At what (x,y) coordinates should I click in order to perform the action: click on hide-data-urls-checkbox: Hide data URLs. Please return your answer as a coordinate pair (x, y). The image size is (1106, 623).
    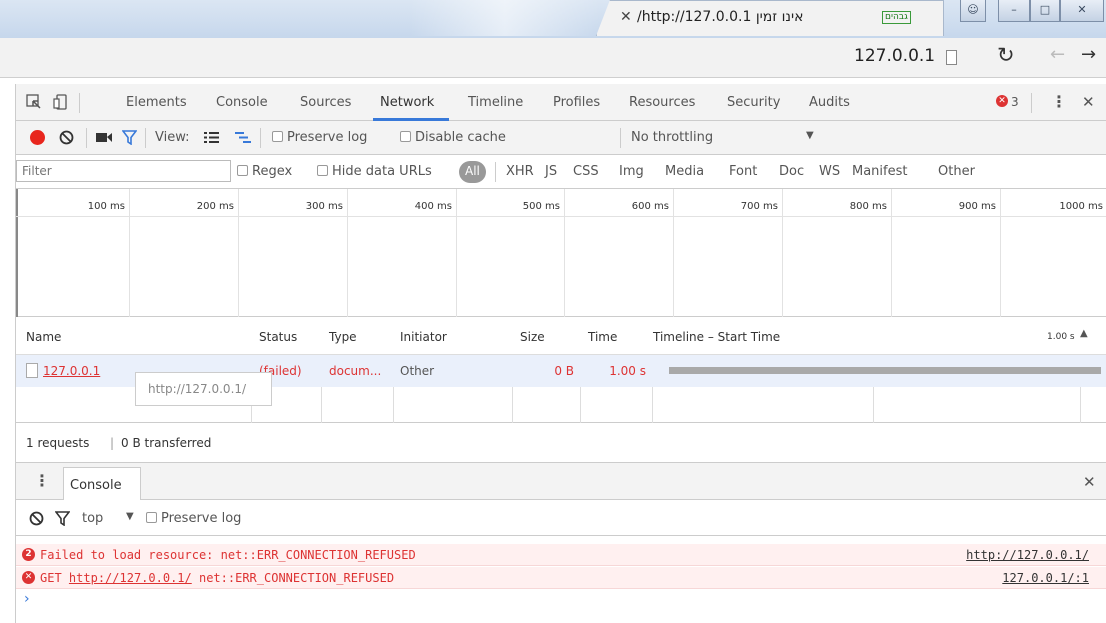
    Looking at the image, I should click on (374, 171).